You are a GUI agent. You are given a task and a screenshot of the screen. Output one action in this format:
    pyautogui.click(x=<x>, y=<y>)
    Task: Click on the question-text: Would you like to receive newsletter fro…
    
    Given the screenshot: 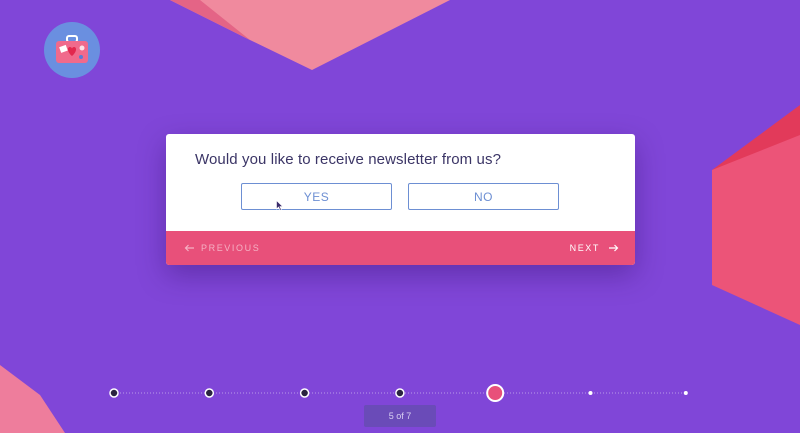 What is the action you would take?
    pyautogui.click(x=348, y=159)
    